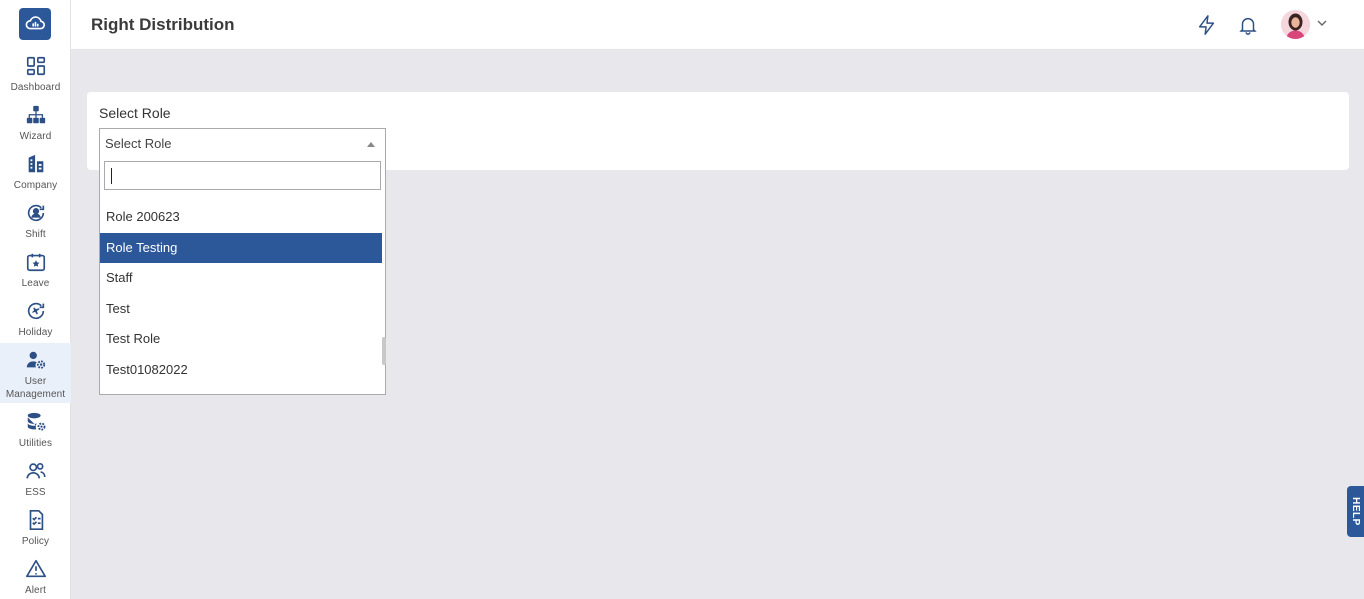 Image resolution: width=1364 pixels, height=599 pixels. Describe the element at coordinates (35, 590) in the screenshot. I see `sidebar-item-label: Alert` at that location.